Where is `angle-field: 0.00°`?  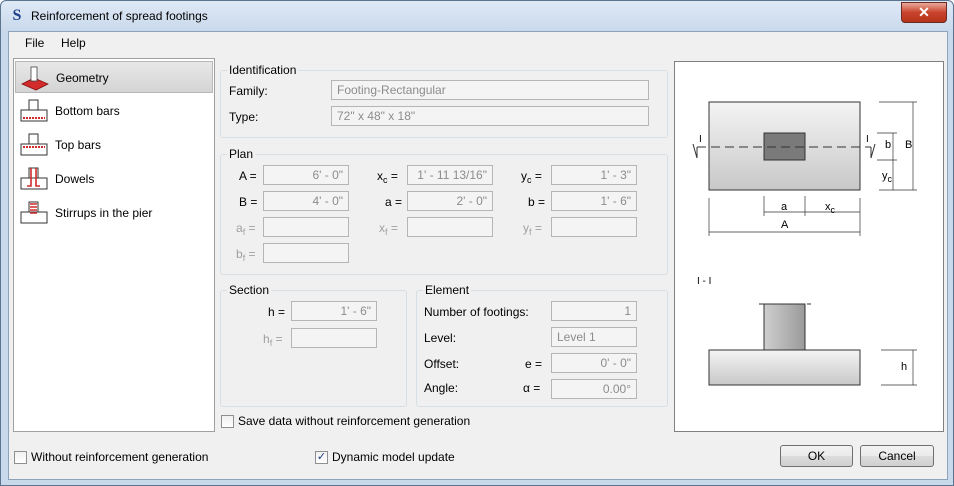 angle-field: 0.00° is located at coordinates (594, 389).